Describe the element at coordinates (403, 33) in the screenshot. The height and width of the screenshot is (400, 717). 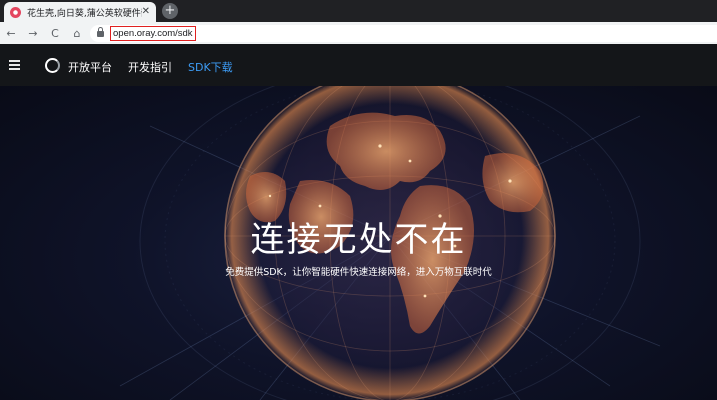
I see `address-bar: open.oray.com/sdk` at that location.